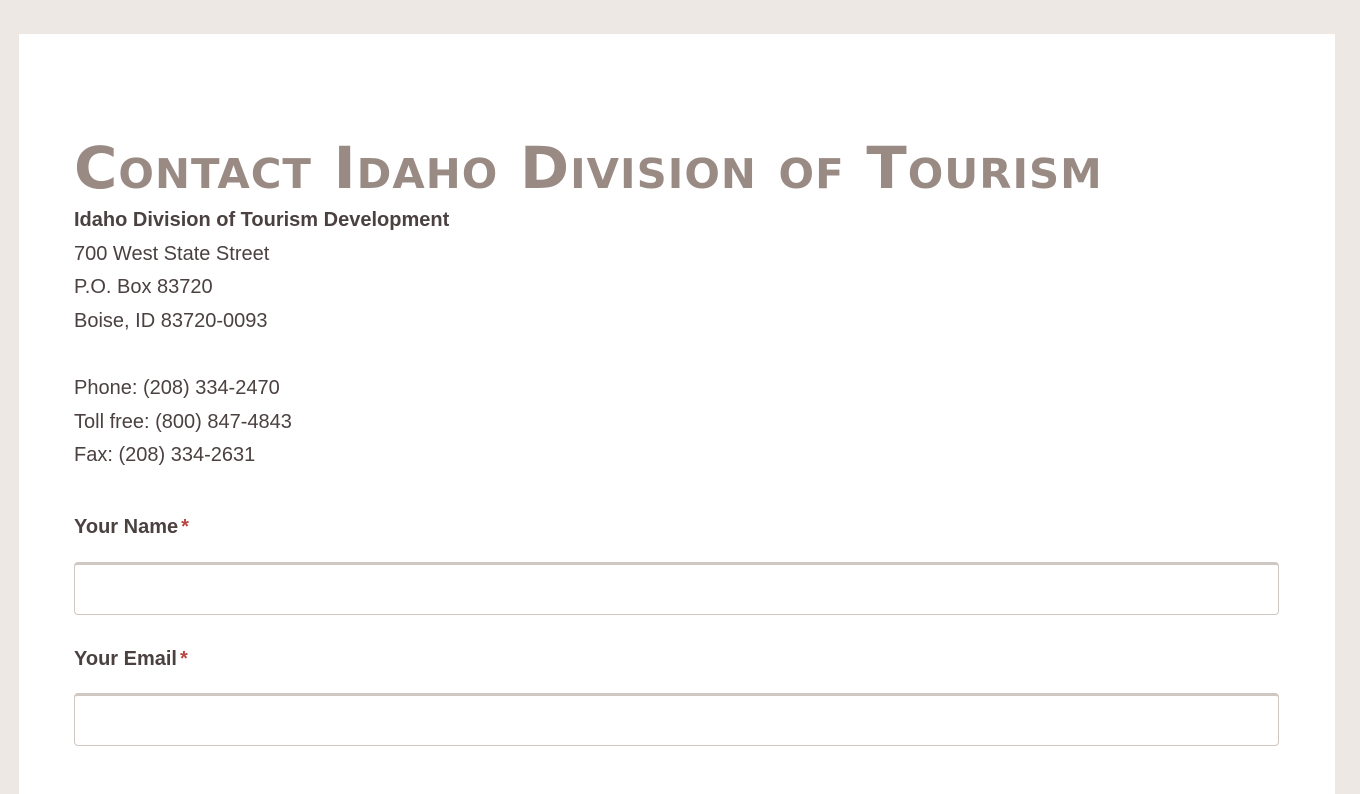  Describe the element at coordinates (676, 719) in the screenshot. I see `email-input` at that location.